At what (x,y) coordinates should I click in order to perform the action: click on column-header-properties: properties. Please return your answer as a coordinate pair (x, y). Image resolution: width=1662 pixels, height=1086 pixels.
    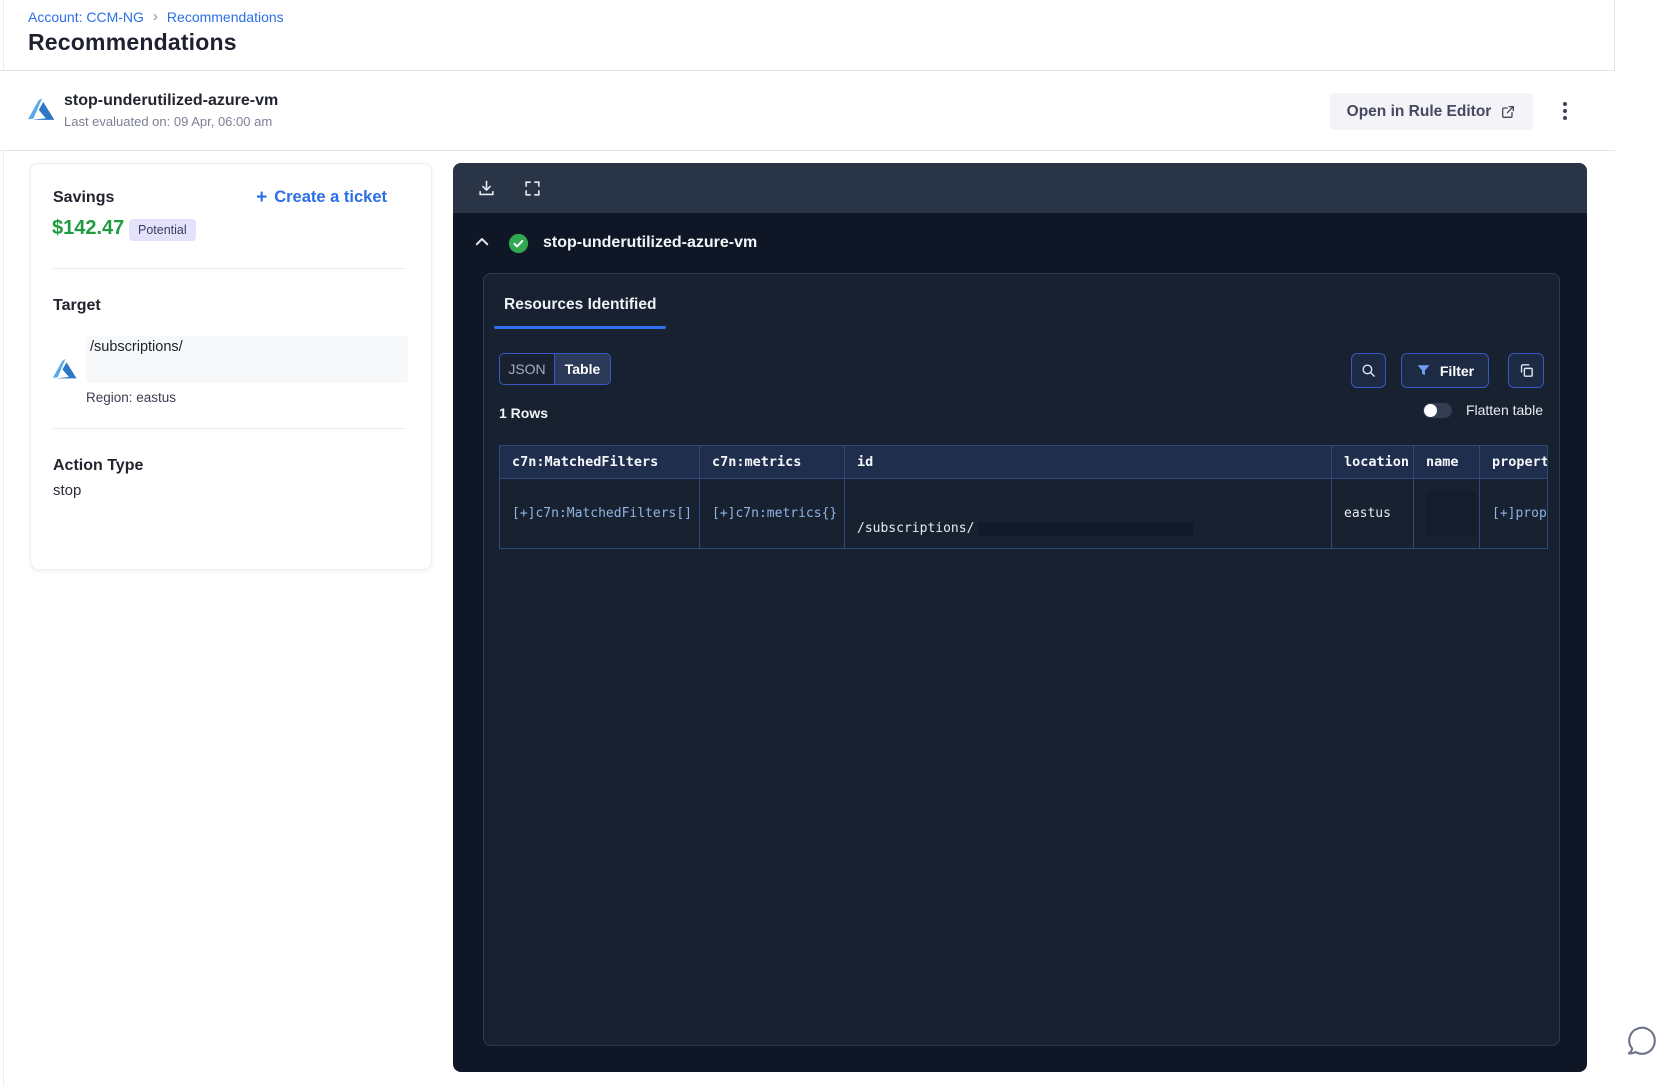
    Looking at the image, I should click on (1513, 462).